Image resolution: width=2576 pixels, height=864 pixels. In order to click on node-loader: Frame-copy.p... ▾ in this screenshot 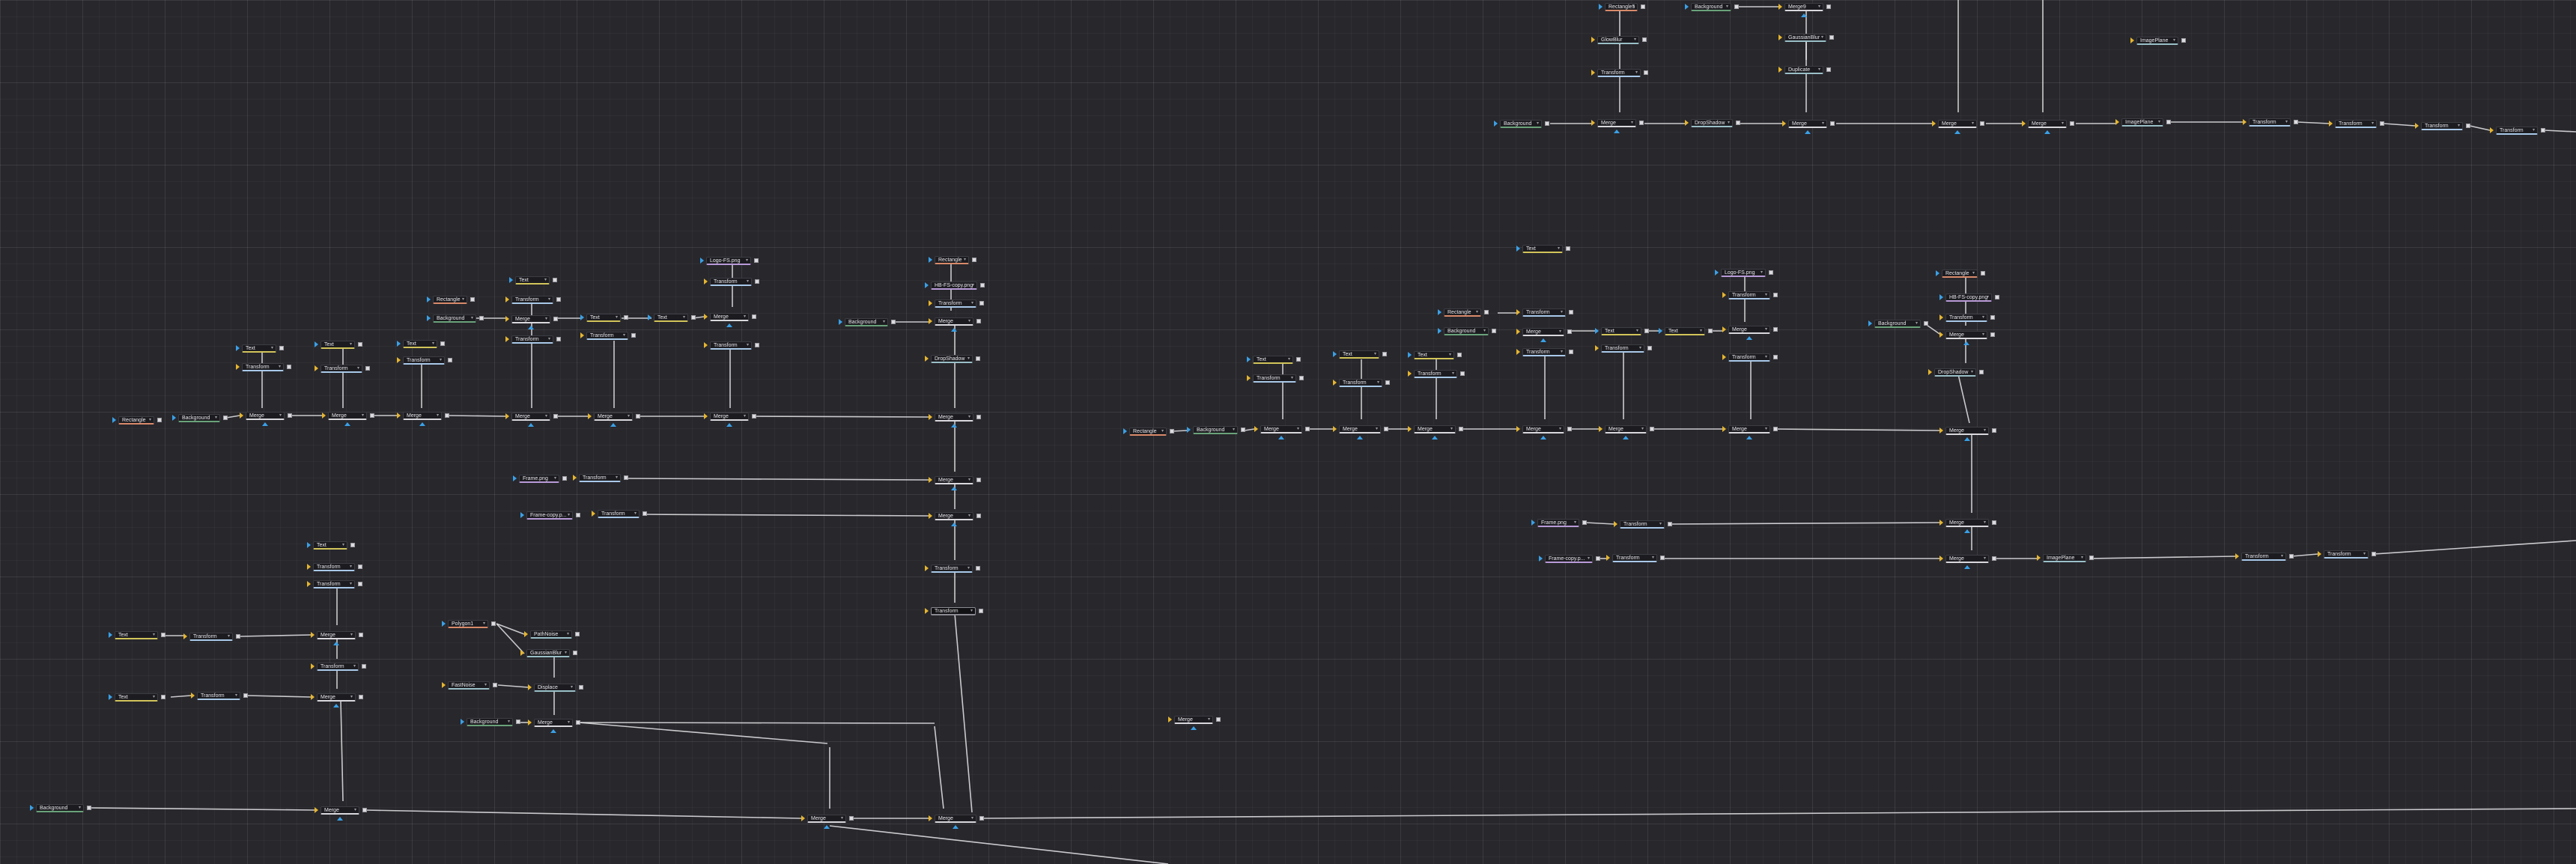, I will do `click(1569, 559)`.